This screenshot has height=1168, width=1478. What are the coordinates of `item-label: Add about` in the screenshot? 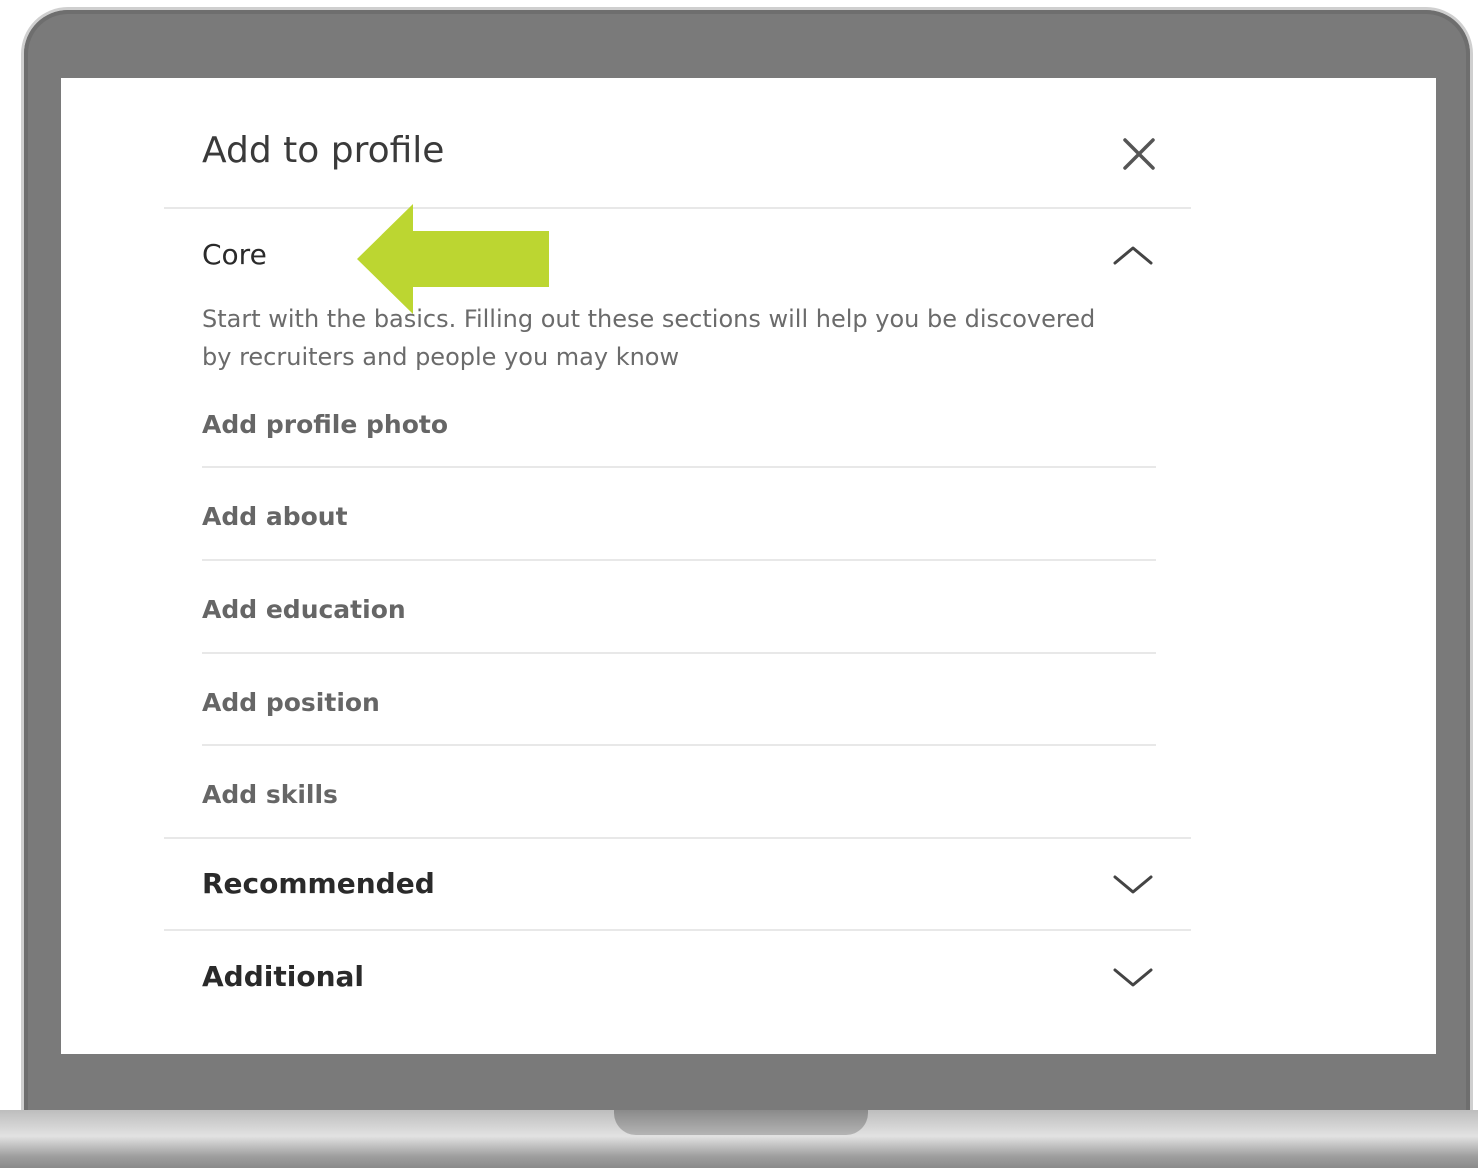 It's located at (275, 516).